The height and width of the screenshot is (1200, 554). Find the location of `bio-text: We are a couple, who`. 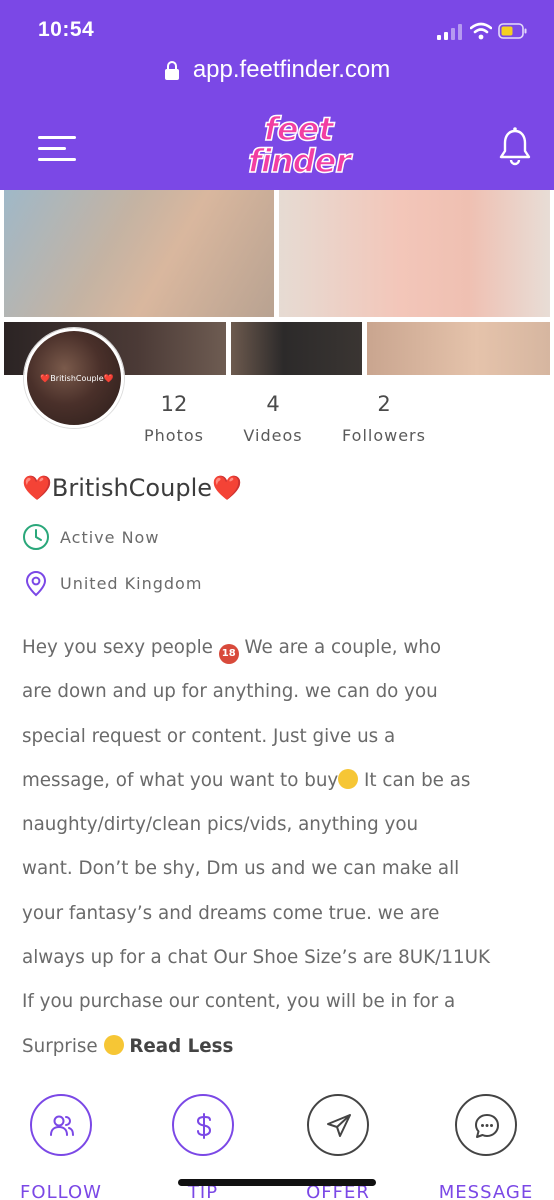

bio-text: We are a couple, who is located at coordinates (340, 647).